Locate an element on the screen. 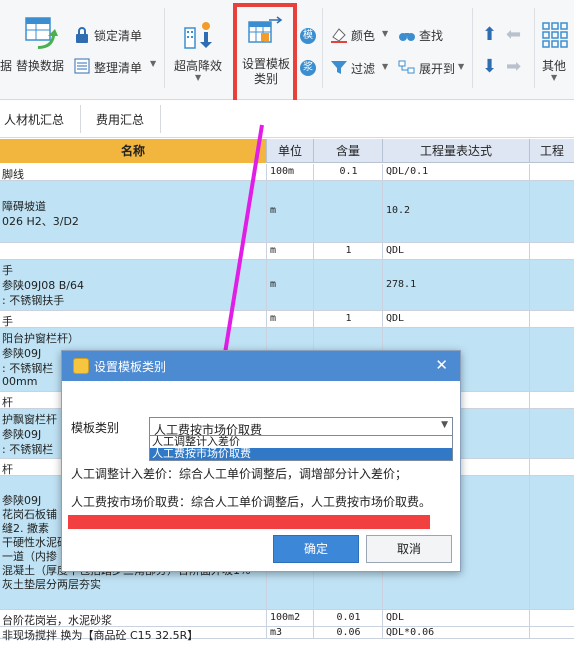  batch-button: 浆 is located at coordinates (308, 68).